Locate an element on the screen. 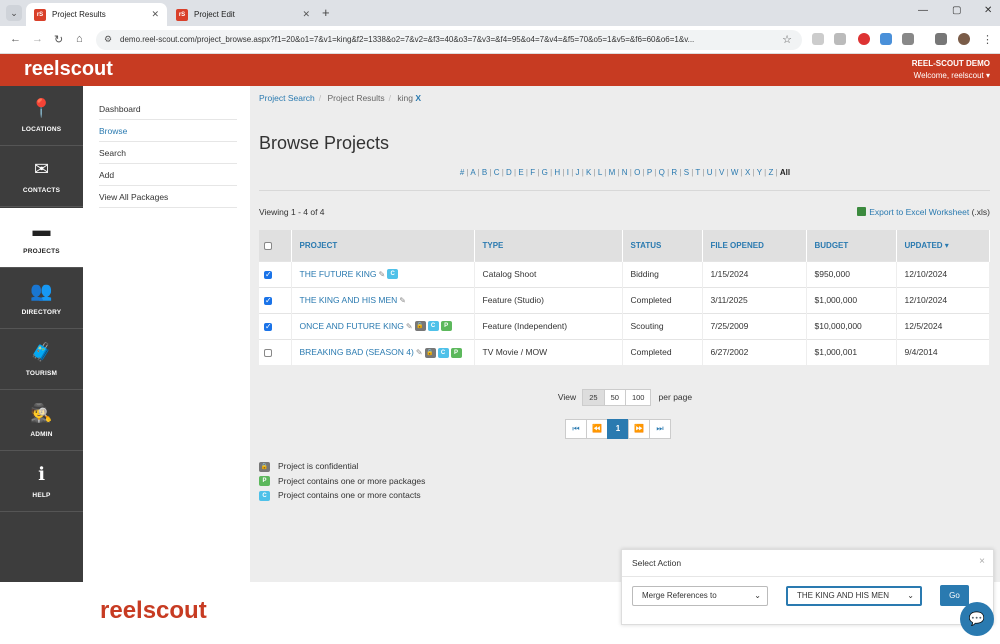  page-size-50: 50 is located at coordinates (614, 397).